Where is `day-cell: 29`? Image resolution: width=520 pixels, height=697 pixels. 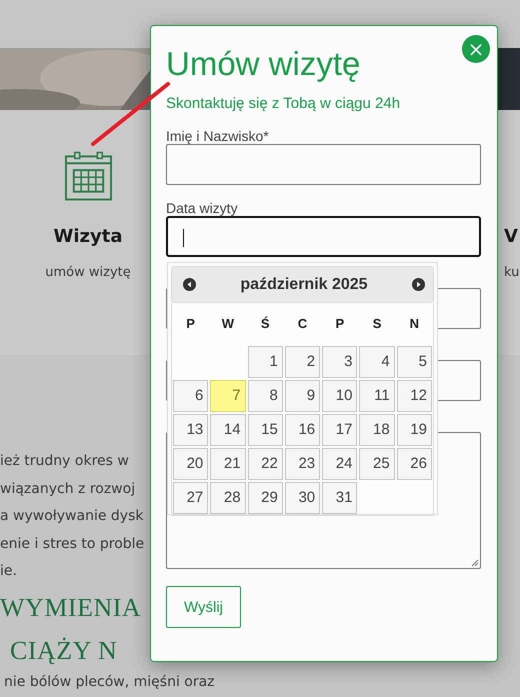
day-cell: 29 is located at coordinates (265, 498).